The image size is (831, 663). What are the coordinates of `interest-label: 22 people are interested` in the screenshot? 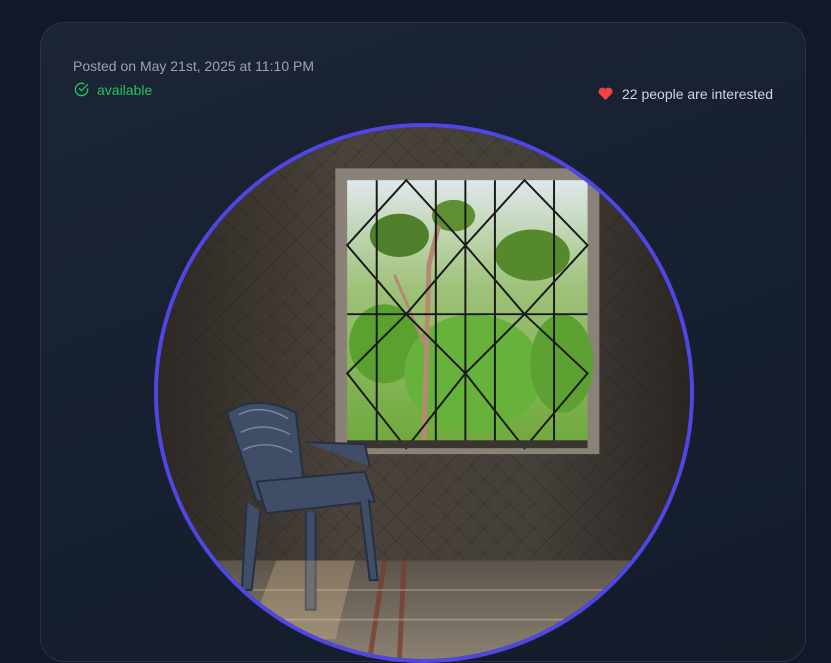 It's located at (697, 93).